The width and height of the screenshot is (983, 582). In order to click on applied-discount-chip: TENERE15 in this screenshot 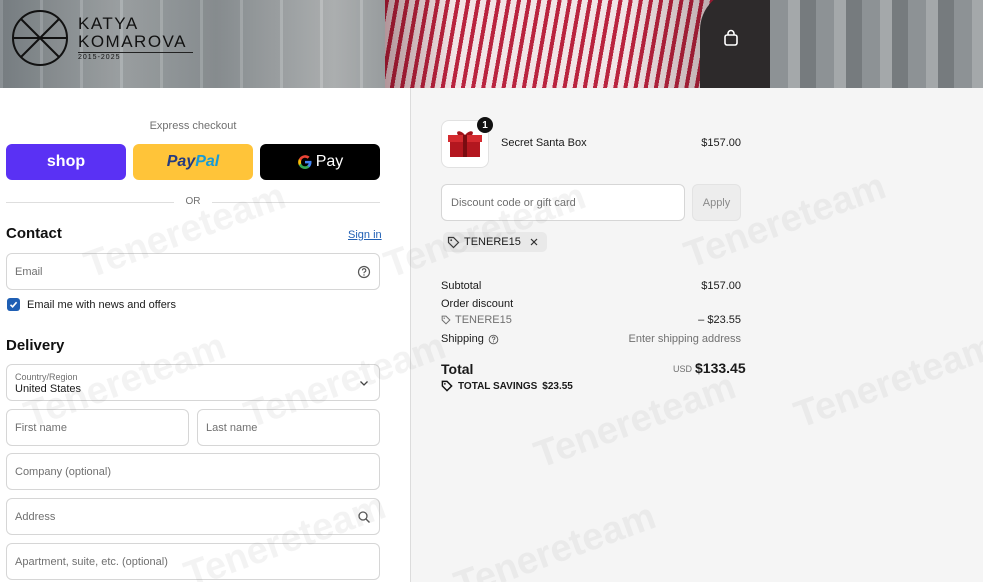, I will do `click(495, 242)`.